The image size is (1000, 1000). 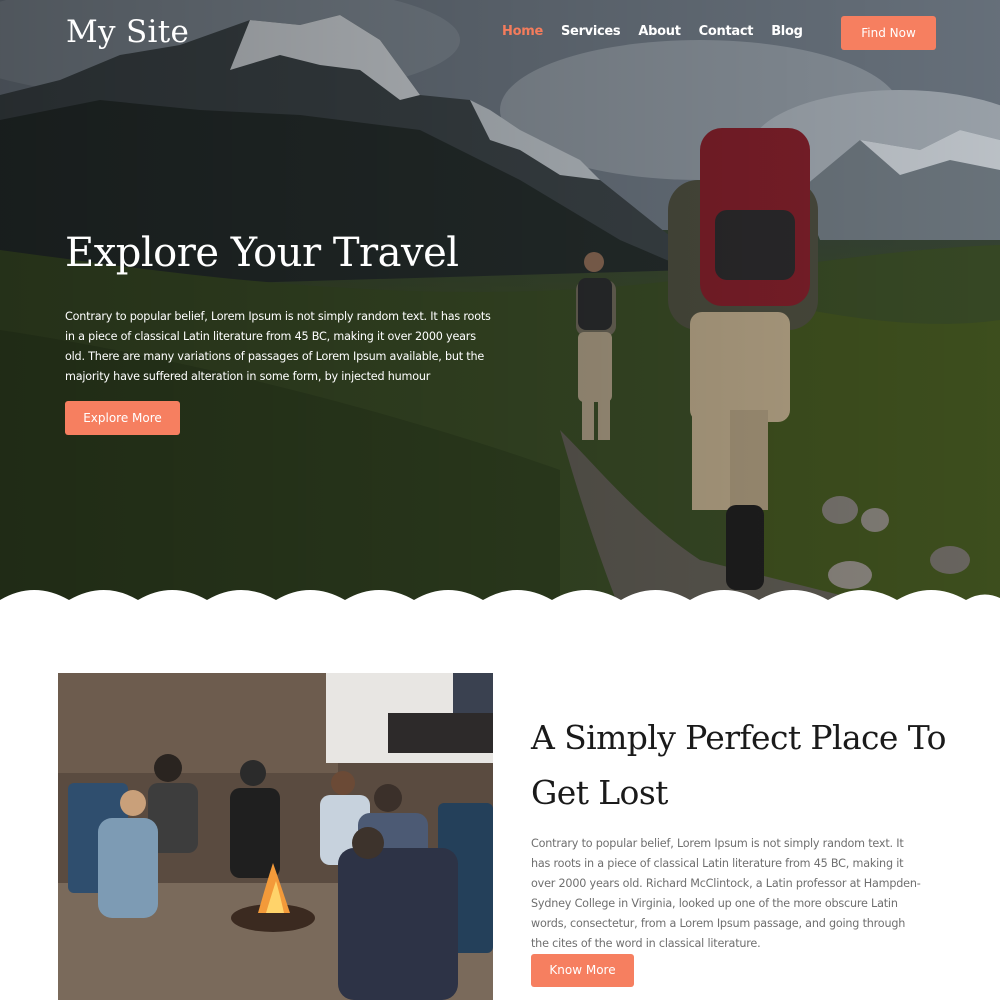 I want to click on main-navigation: Home Services About Contact Blog, so click(x=661, y=31).